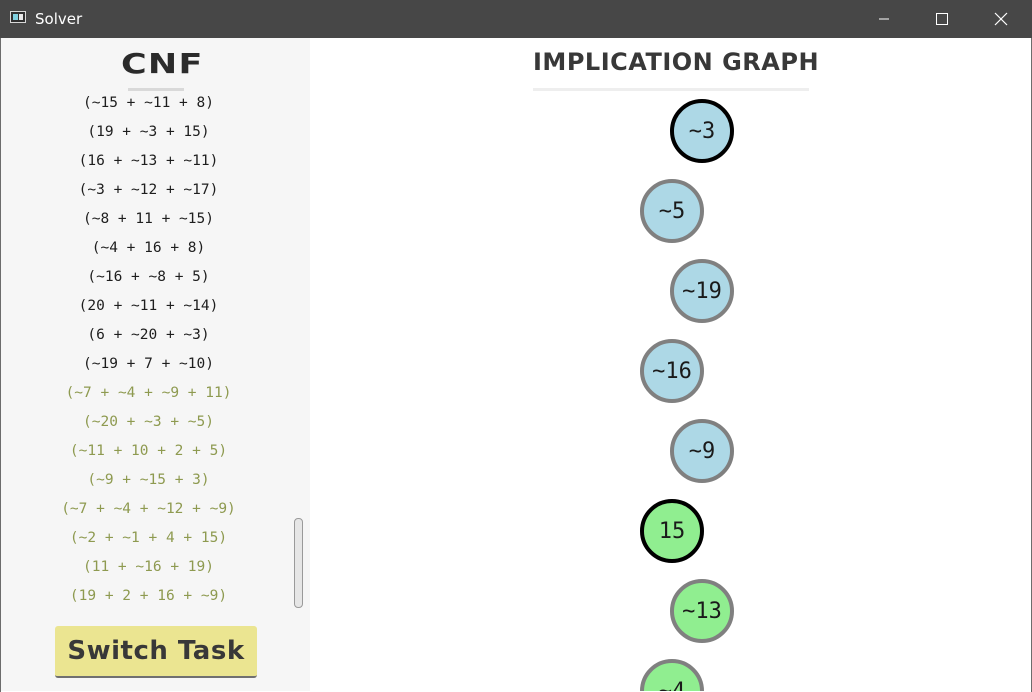  What do you see at coordinates (672, 685) in the screenshot?
I see `graph-node-label: ~4` at bounding box center [672, 685].